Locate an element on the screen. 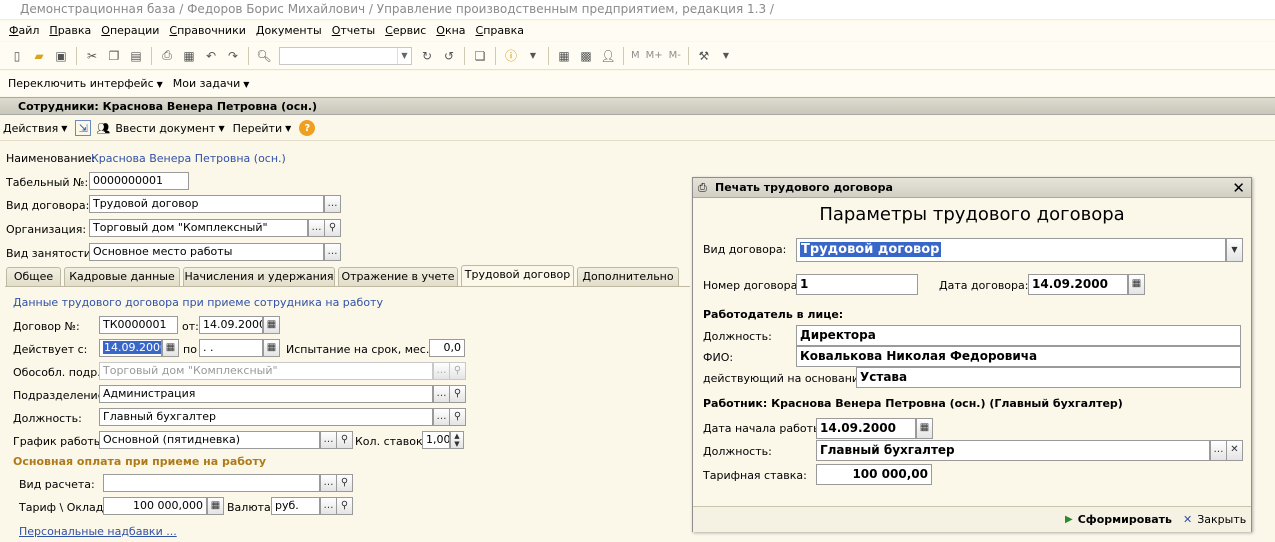  currency-field: руб. is located at coordinates (295, 506).